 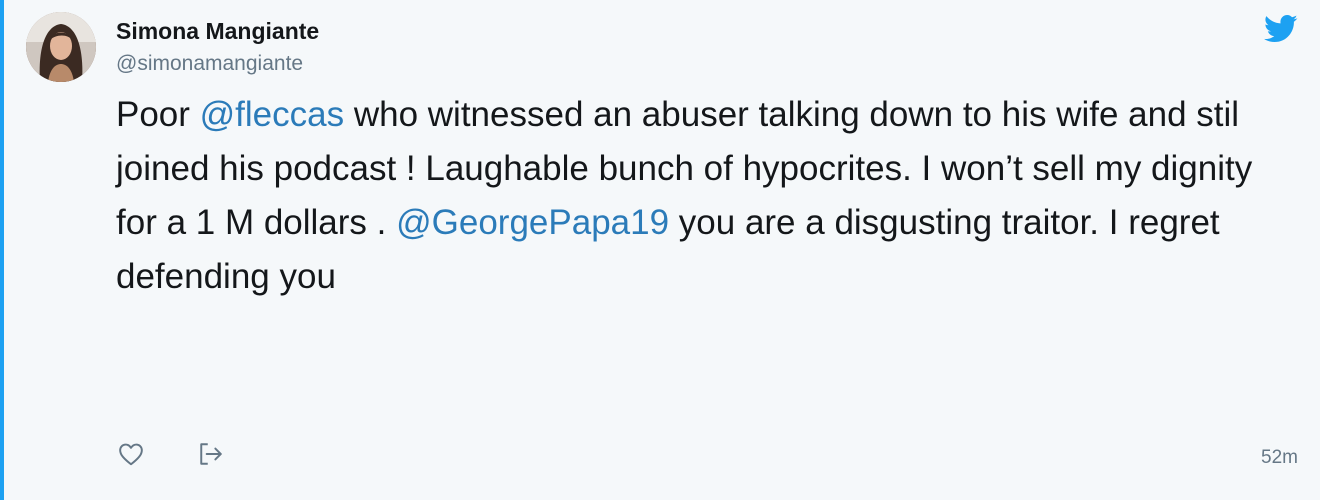 I want to click on mention-fleccas: @fleccas, so click(x=272, y=114).